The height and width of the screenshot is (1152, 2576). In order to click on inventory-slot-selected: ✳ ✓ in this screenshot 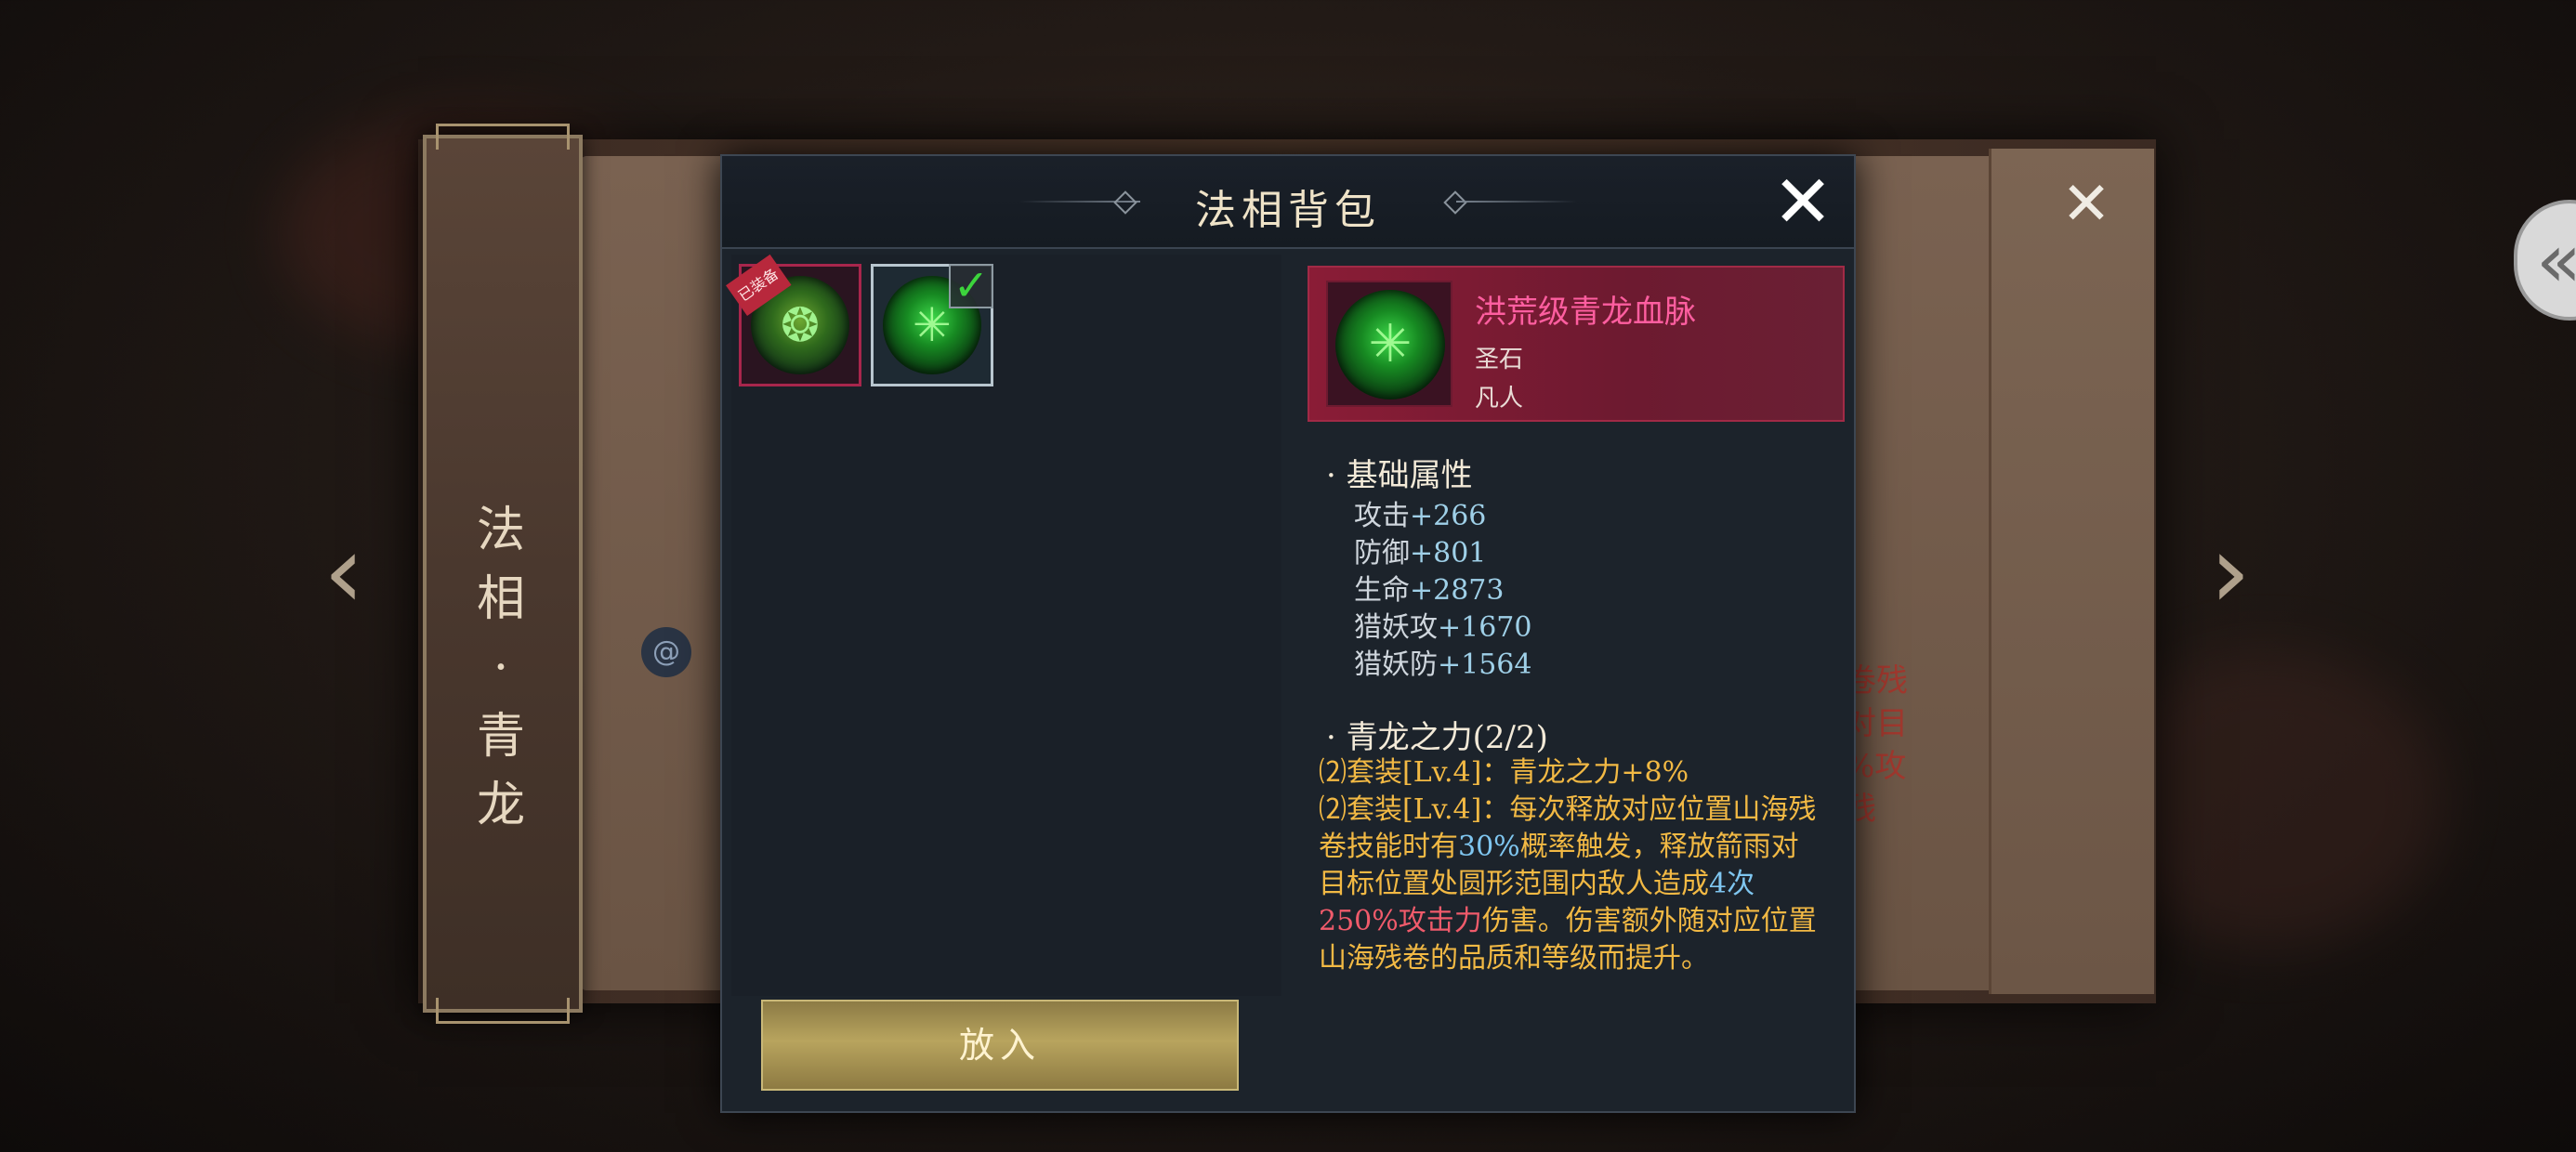, I will do `click(932, 325)`.